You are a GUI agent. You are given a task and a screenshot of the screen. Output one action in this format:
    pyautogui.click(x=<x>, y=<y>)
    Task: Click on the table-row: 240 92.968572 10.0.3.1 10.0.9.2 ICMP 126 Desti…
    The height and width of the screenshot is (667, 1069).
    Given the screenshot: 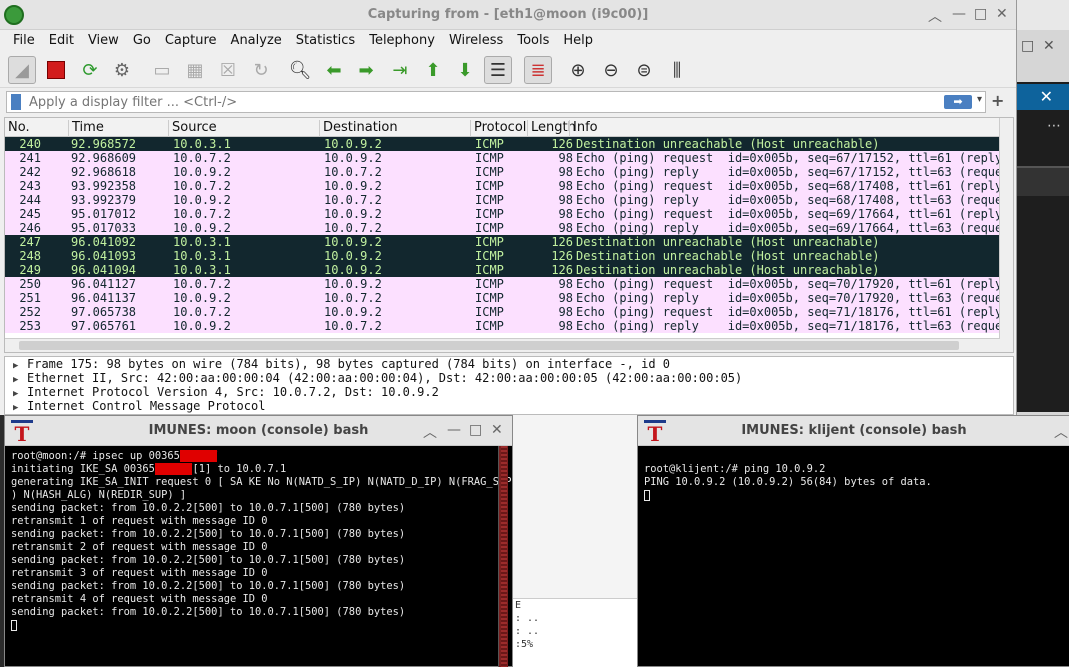 What is the action you would take?
    pyautogui.click(x=502, y=144)
    